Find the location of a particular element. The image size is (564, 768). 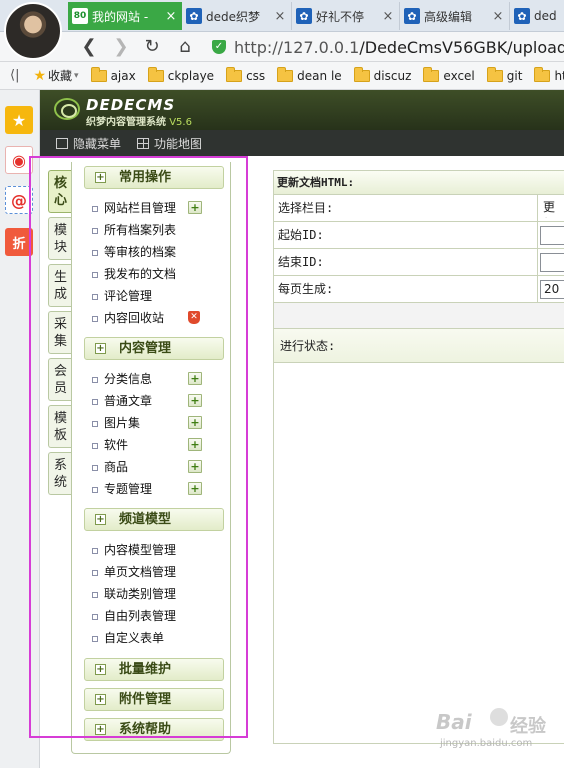

tab-members: 会员 is located at coordinates (60, 379).